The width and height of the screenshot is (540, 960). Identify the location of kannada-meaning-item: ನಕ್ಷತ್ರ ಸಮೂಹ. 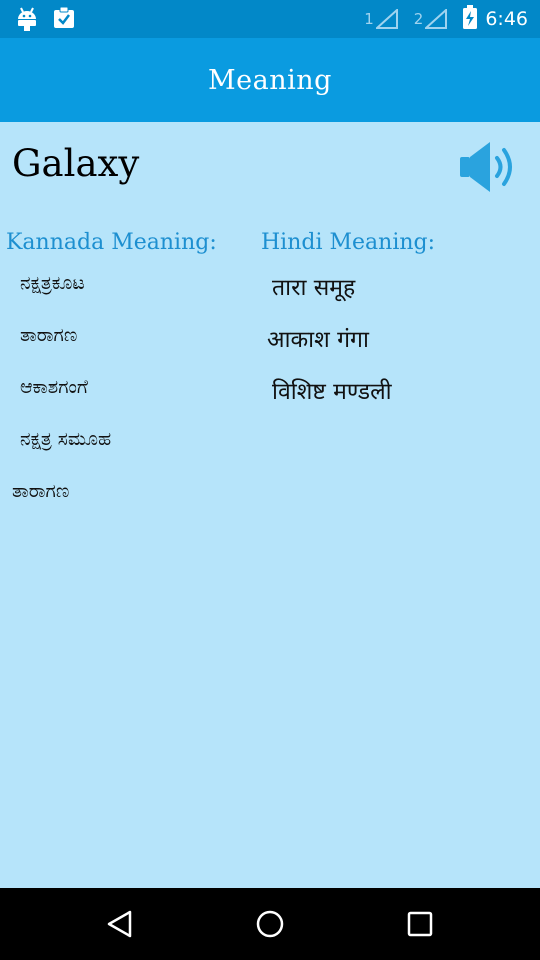
(66, 439).